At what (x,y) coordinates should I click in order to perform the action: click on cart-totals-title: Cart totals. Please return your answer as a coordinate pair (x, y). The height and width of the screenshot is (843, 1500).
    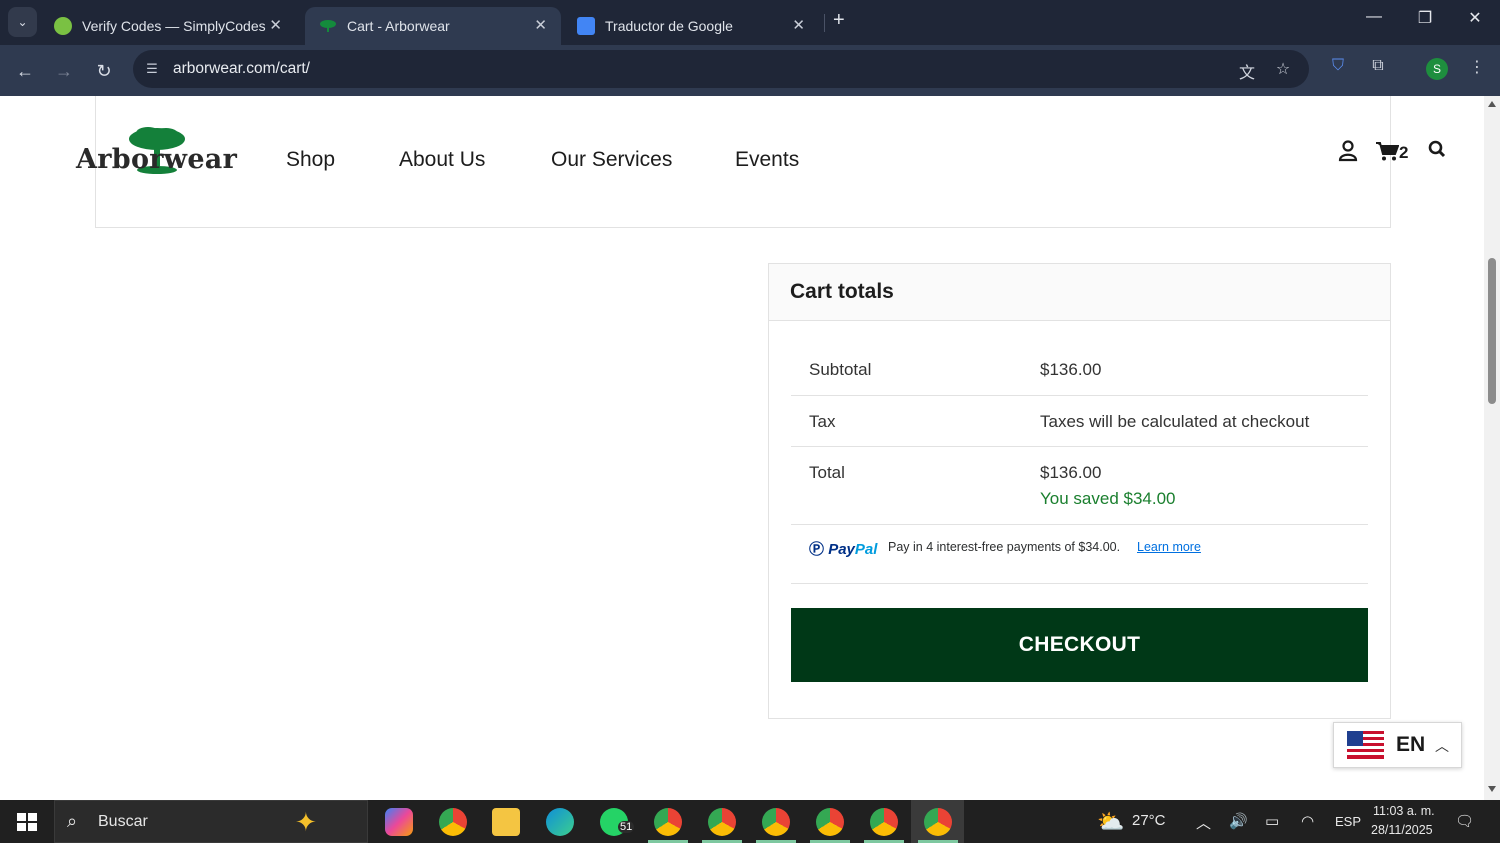
    Looking at the image, I should click on (842, 291).